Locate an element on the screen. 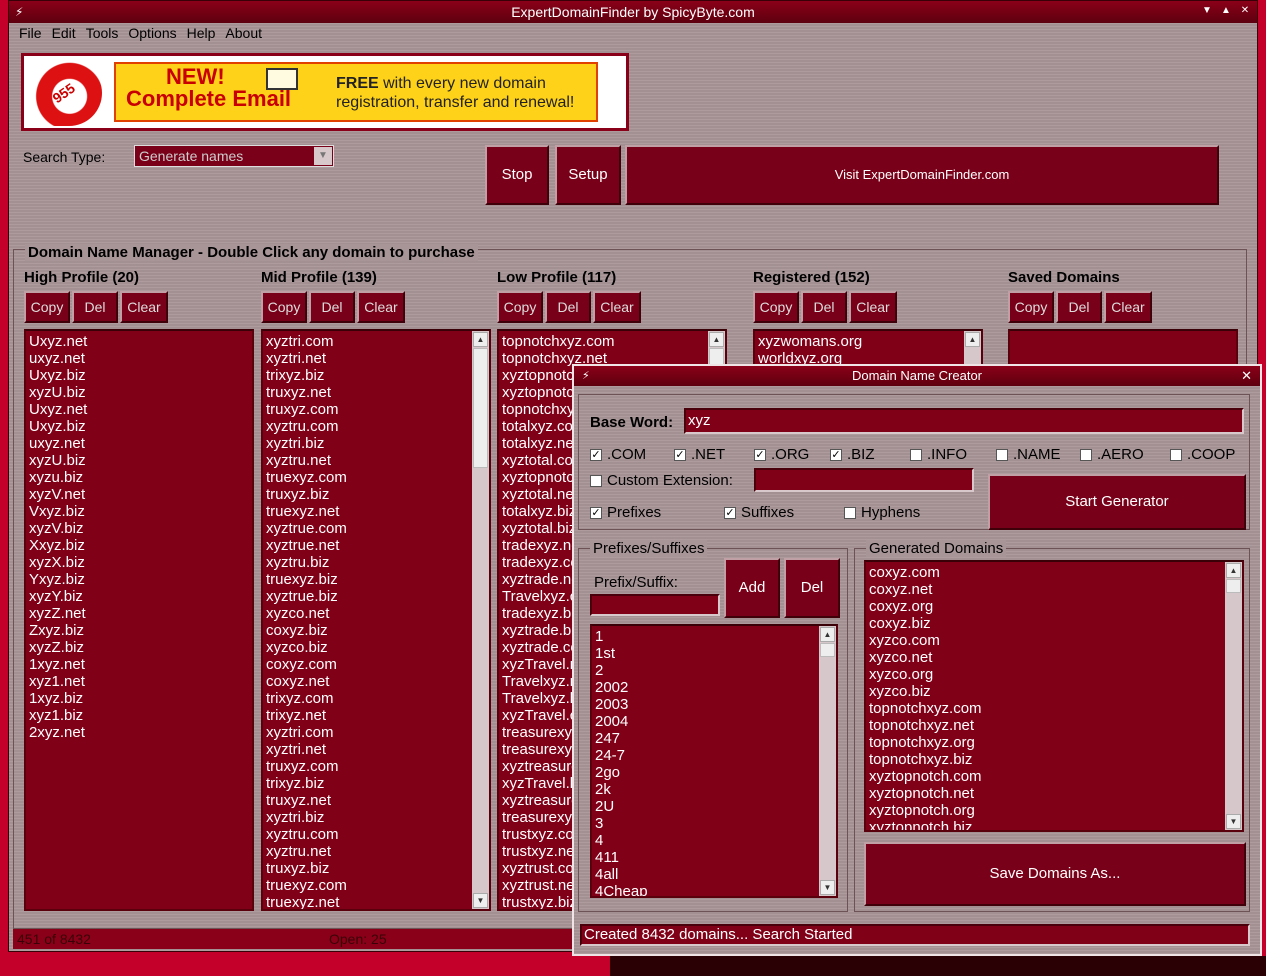 This screenshot has height=976, width=1266. list-item: Uxyz.biz is located at coordinates (139, 375).